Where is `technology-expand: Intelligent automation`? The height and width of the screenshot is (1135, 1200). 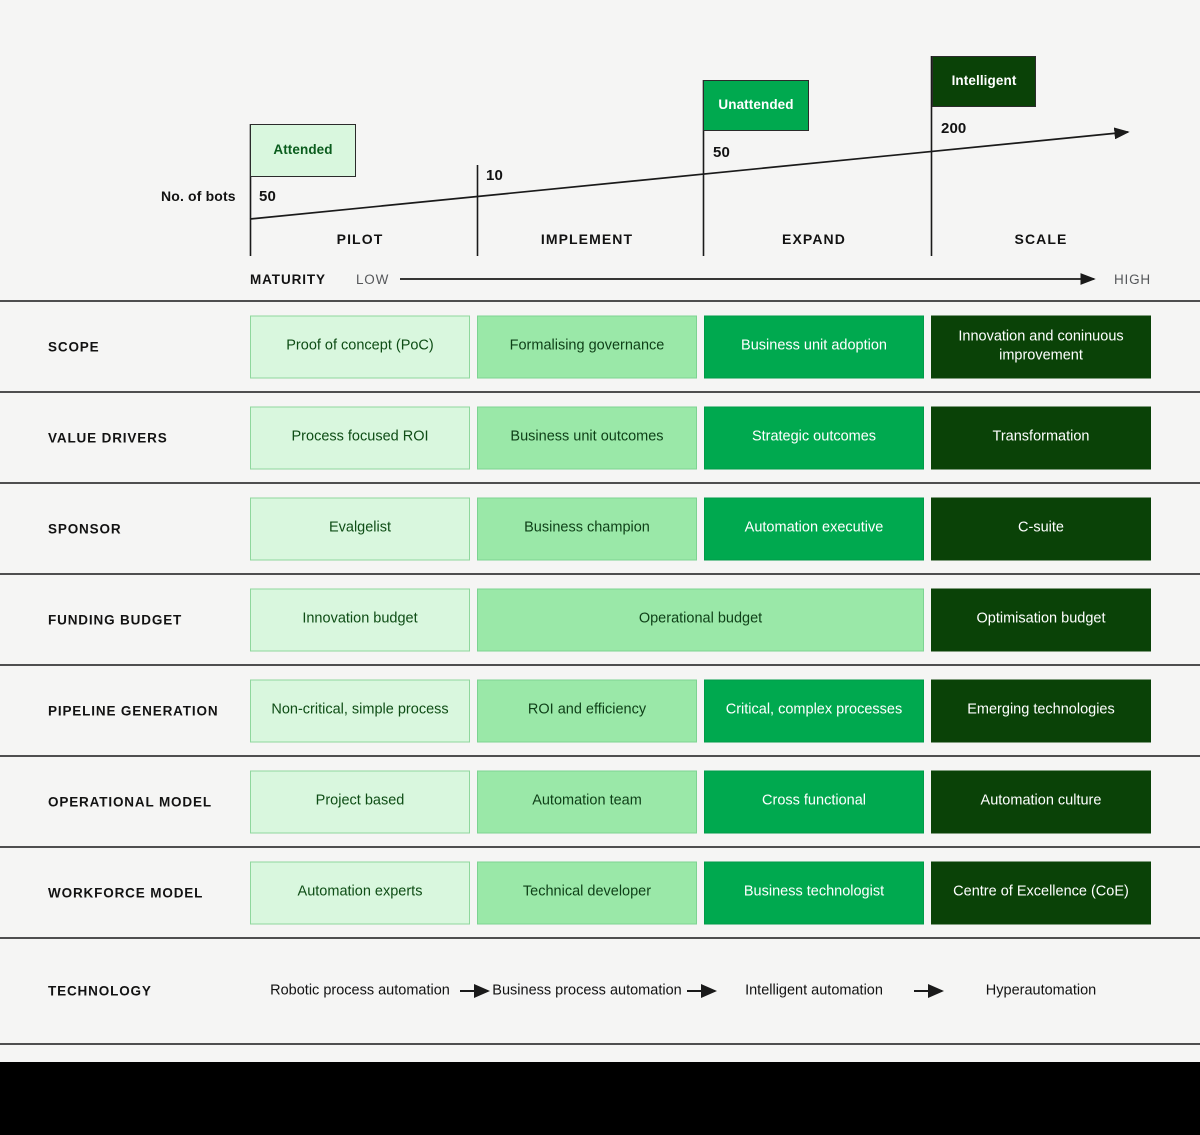 technology-expand: Intelligent automation is located at coordinates (814, 990).